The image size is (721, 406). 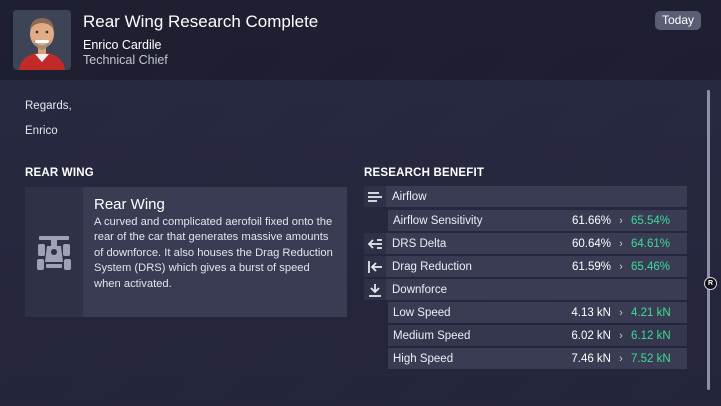 I want to click on person-portrait-icon, so click(x=42, y=40).